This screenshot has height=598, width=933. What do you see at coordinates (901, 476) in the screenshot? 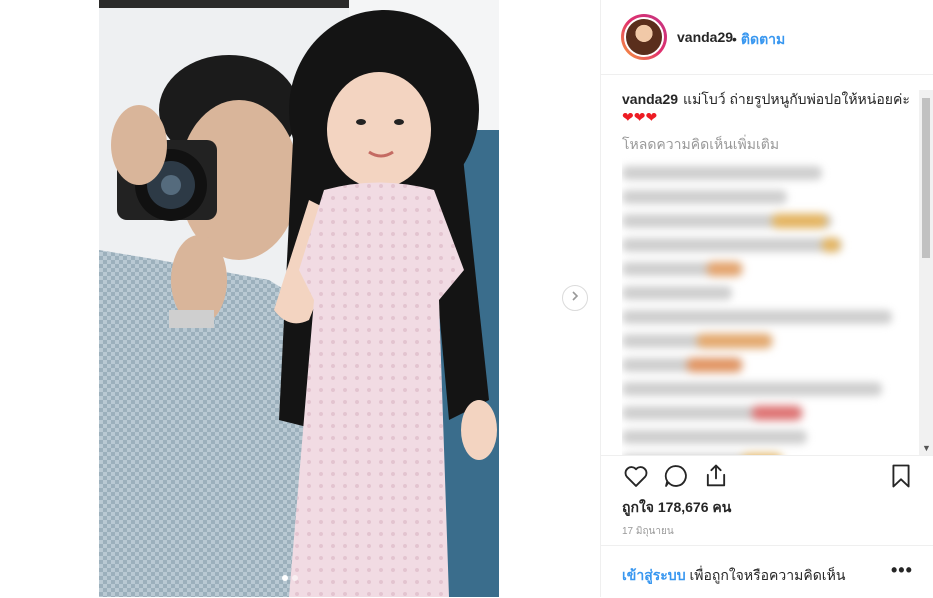
I see `bookmark-icon` at bounding box center [901, 476].